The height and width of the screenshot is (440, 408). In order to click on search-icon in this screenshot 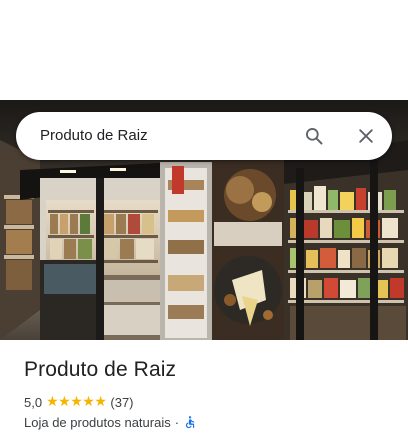, I will do `click(314, 136)`.